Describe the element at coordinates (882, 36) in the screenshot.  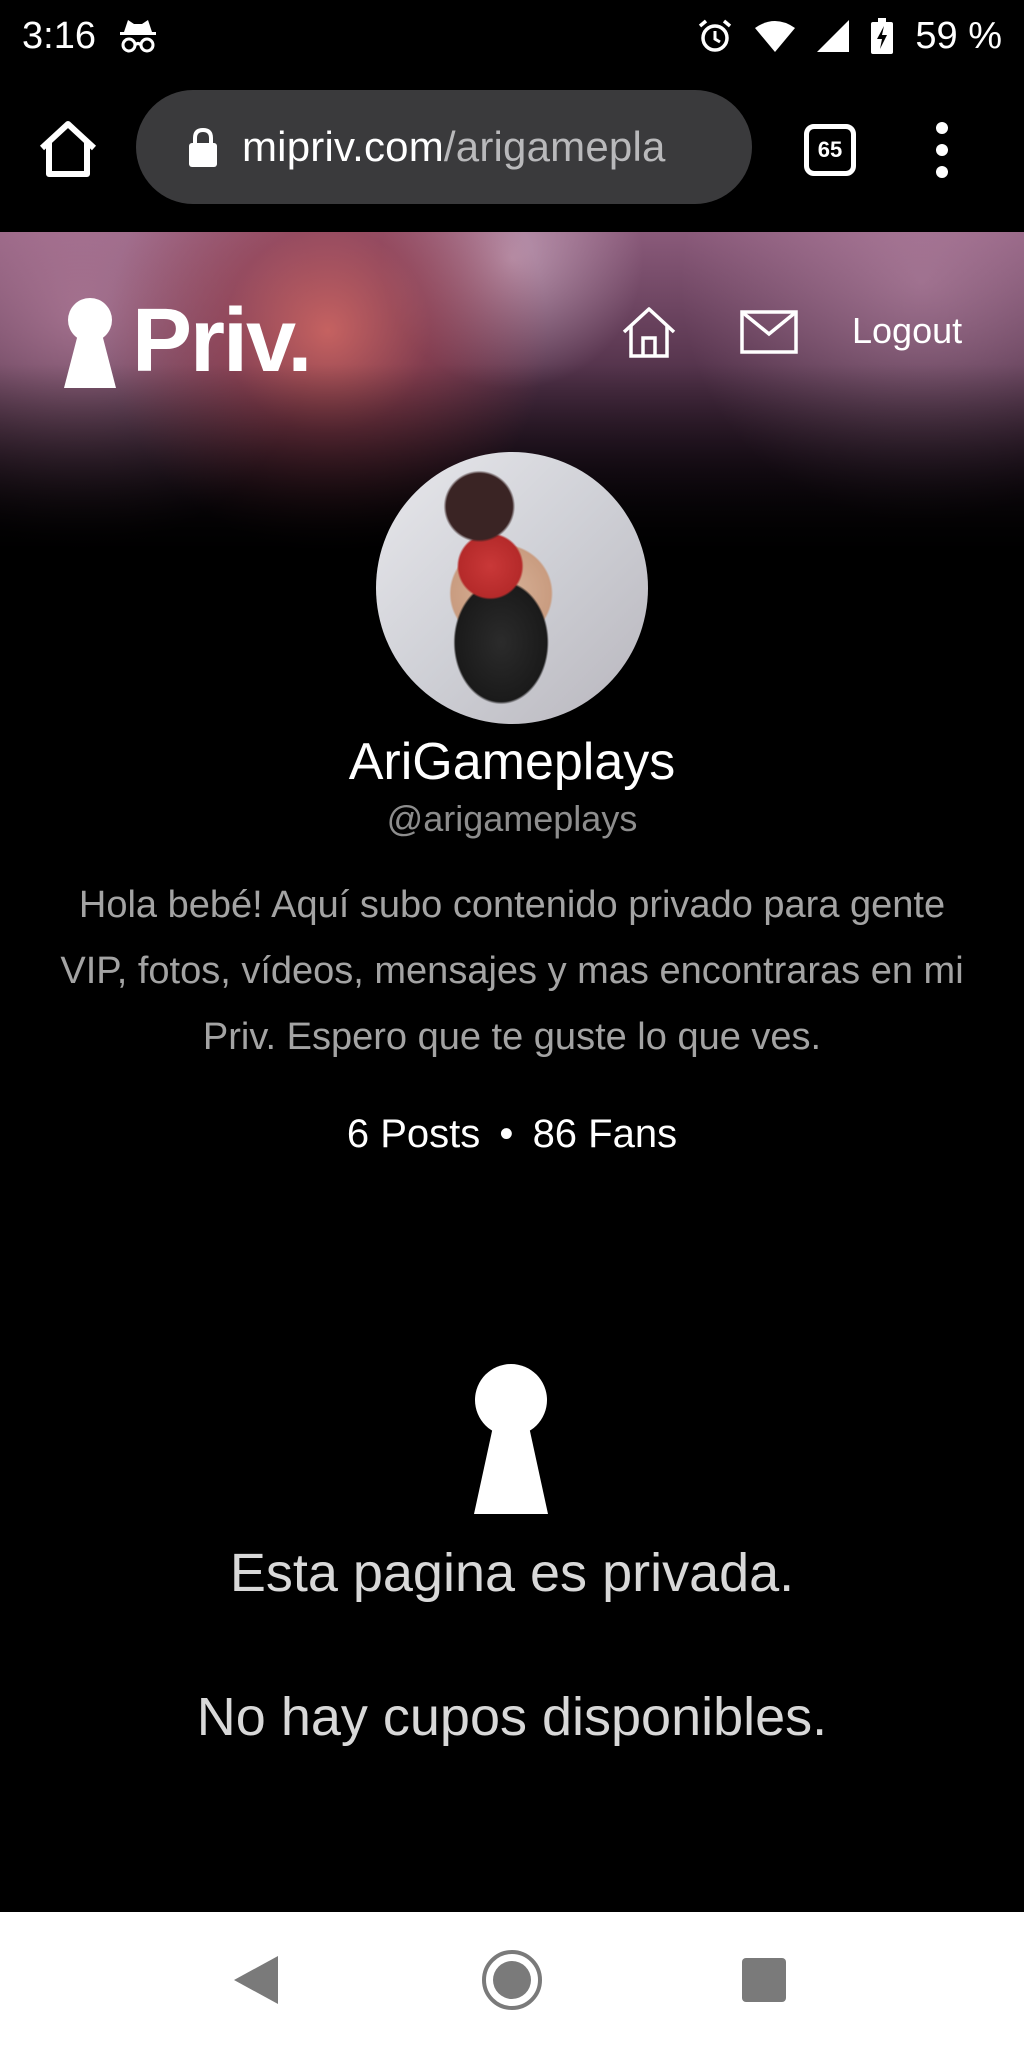
I see `battery-charging-icon` at that location.